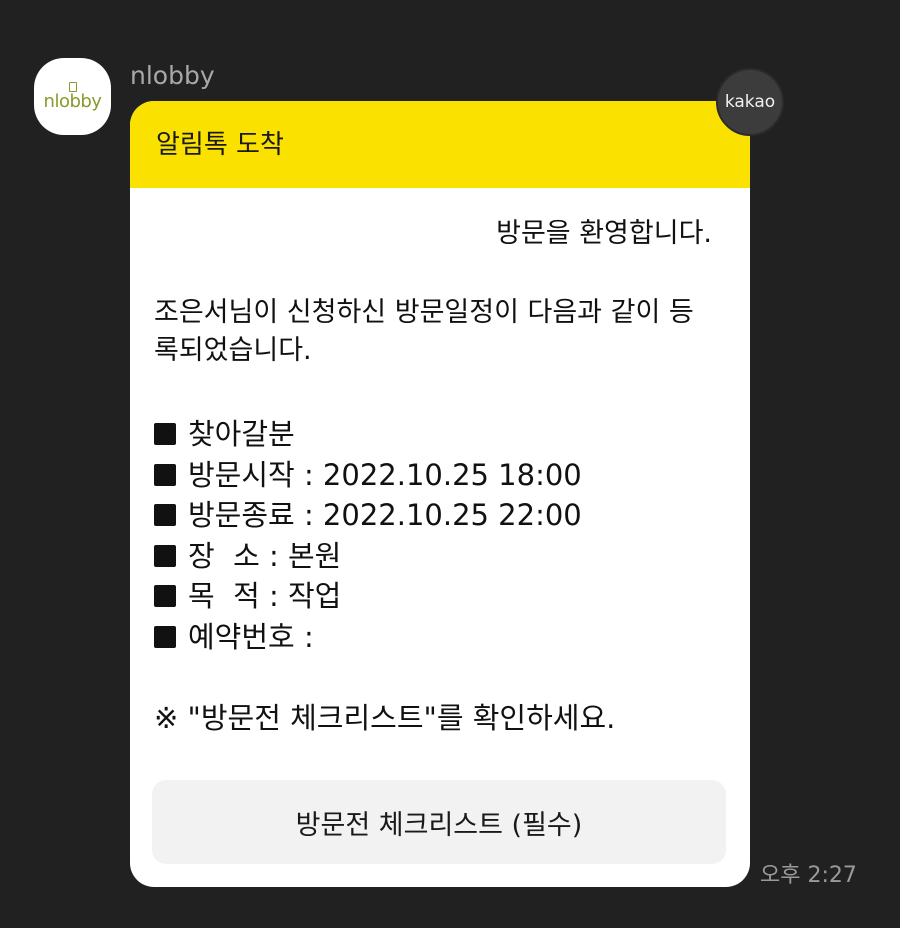  I want to click on notice-text: ※ "방문전 체크리스트"를 확인하세요., so click(385, 718).